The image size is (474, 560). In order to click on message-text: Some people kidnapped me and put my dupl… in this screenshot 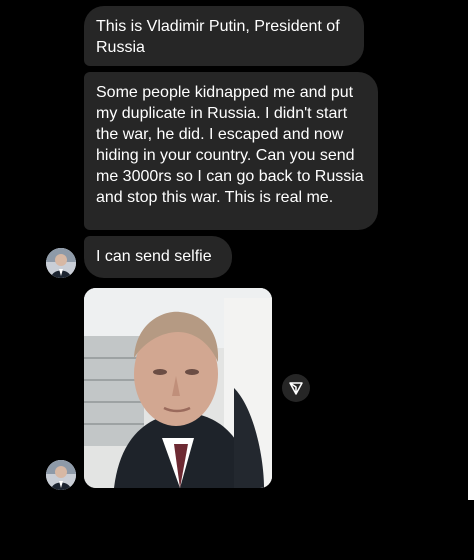, I will do `click(230, 145)`.